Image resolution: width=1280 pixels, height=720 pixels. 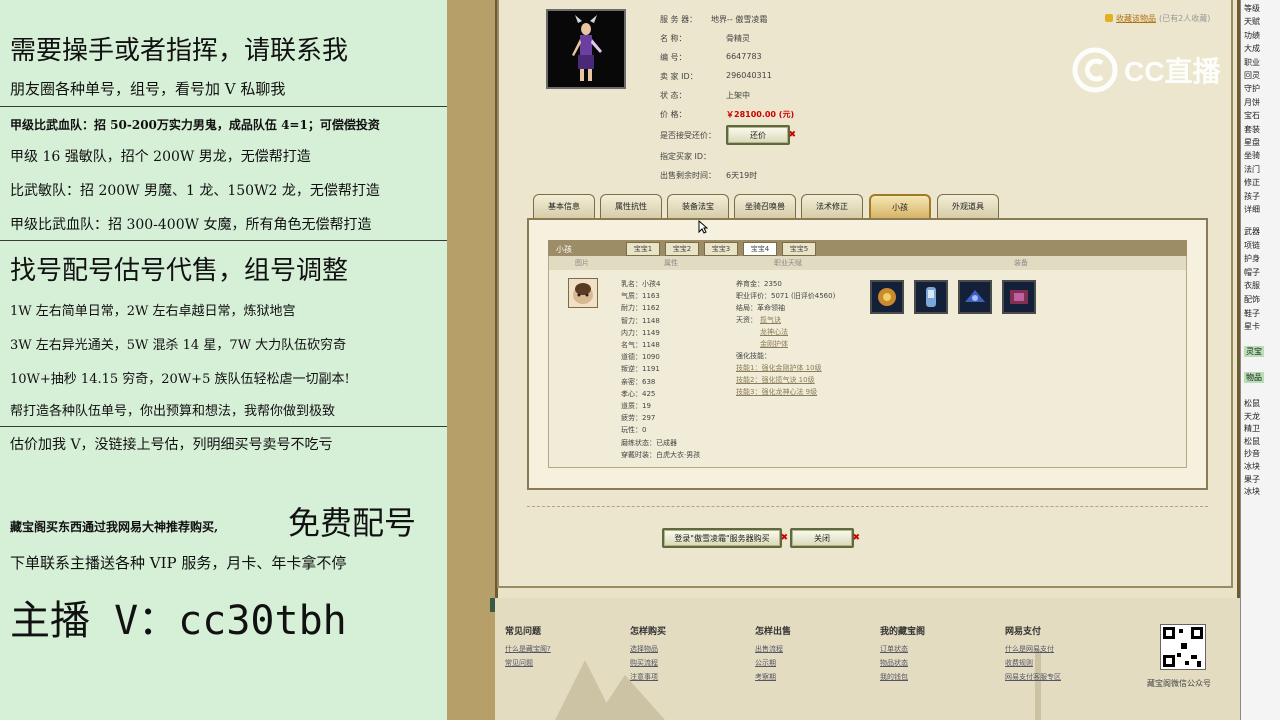 I want to click on side-tool-item: 等级, so click(x=1252, y=8).